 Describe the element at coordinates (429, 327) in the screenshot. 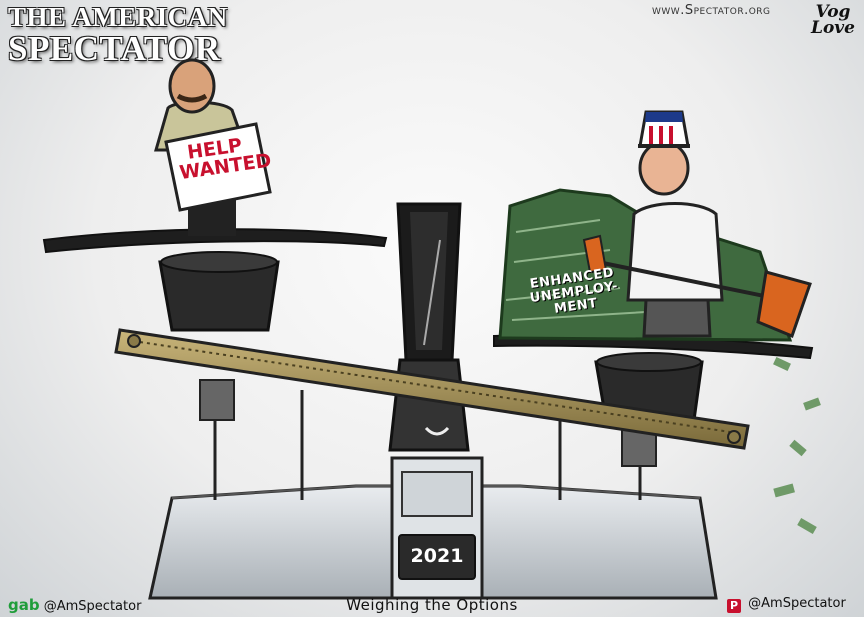

I see `center-indicator` at that location.